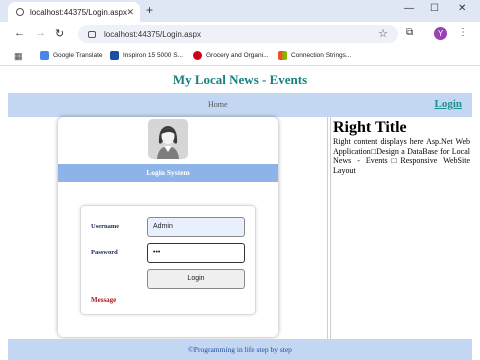  Describe the element at coordinates (196, 227) in the screenshot. I see `username-input: Admin` at that location.